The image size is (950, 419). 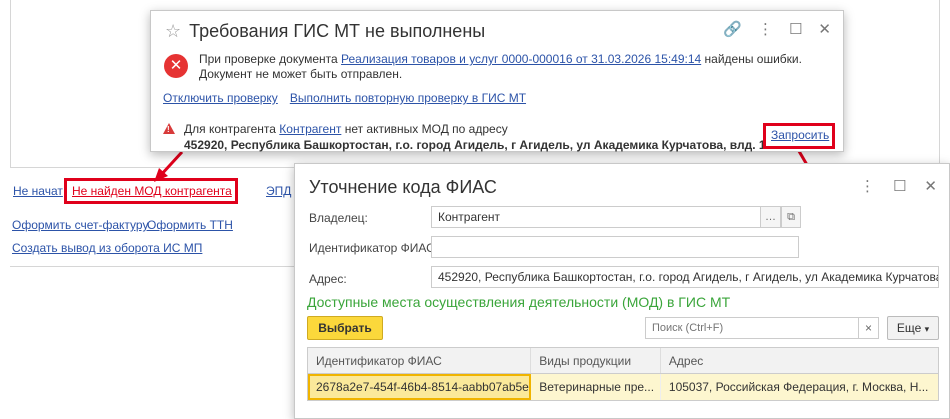 I want to click on arrow-to-mod-icon, so click(x=169, y=166).